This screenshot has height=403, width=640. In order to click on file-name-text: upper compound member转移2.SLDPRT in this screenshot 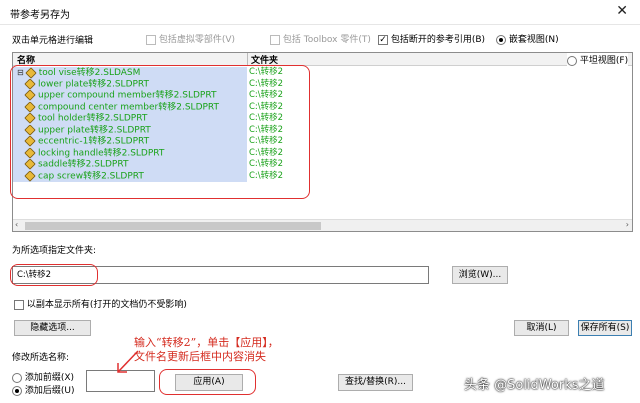, I will do `click(127, 95)`.